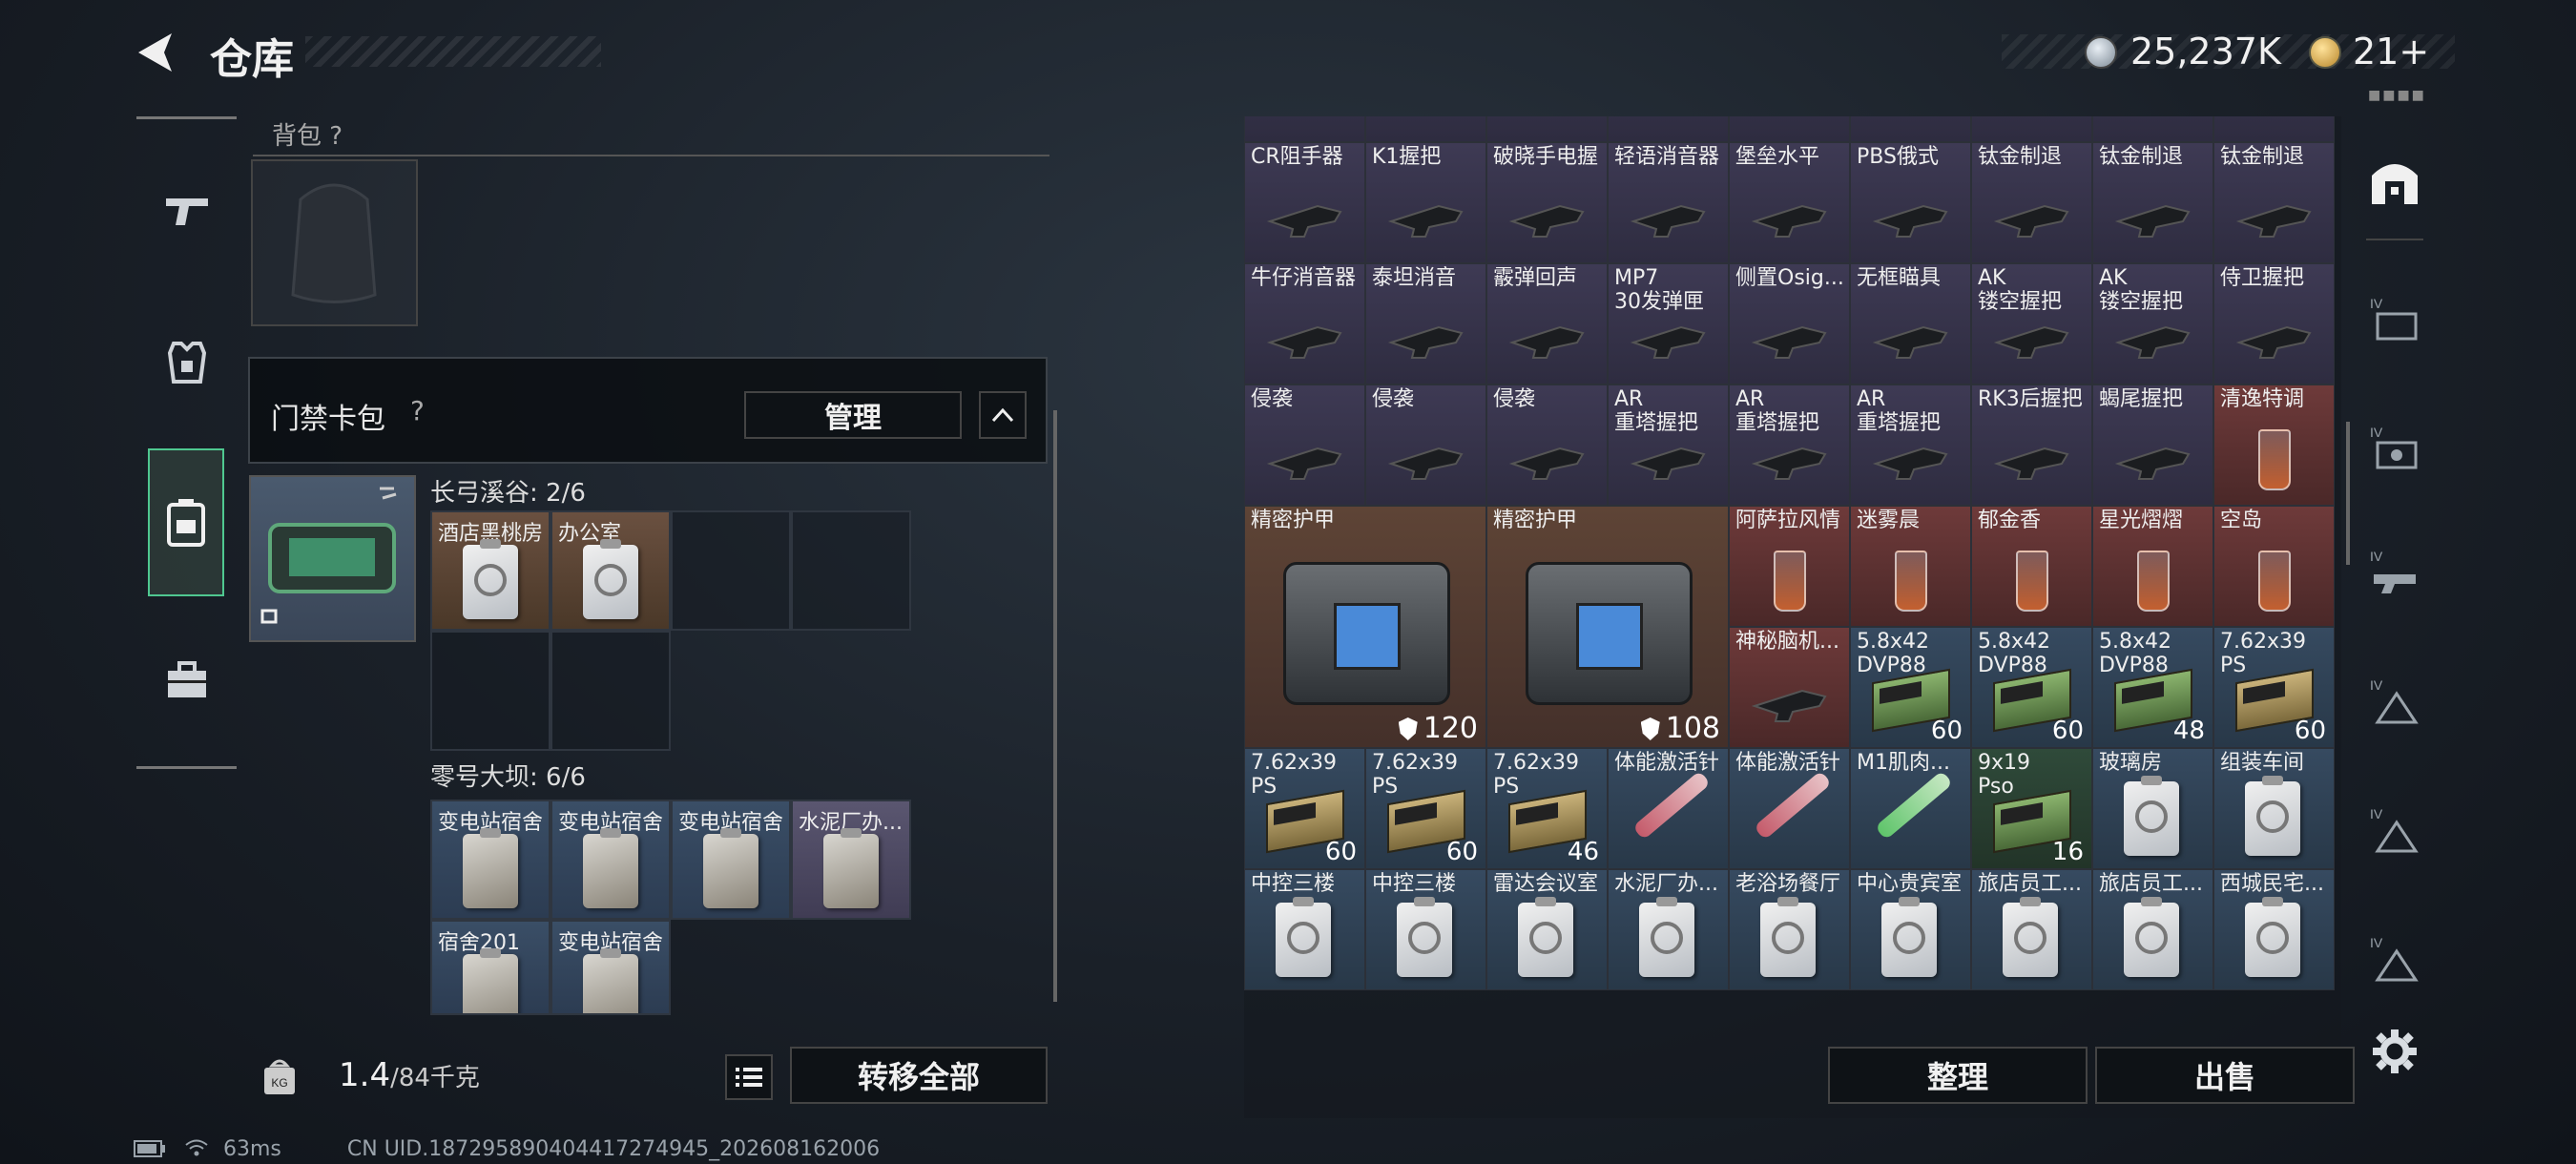 Image resolution: width=2576 pixels, height=1164 pixels. Describe the element at coordinates (1958, 1075) in the screenshot. I see `sort-button: 整理` at that location.